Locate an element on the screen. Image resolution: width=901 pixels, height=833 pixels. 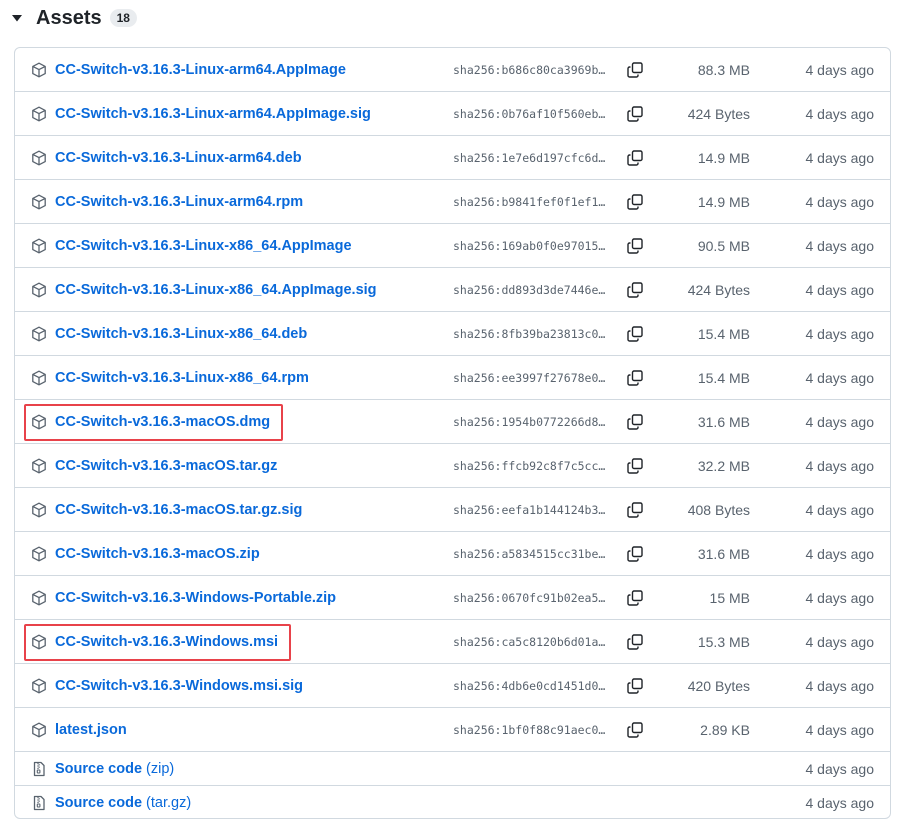
asset-size: 15.3 MB is located at coordinates (723, 642).